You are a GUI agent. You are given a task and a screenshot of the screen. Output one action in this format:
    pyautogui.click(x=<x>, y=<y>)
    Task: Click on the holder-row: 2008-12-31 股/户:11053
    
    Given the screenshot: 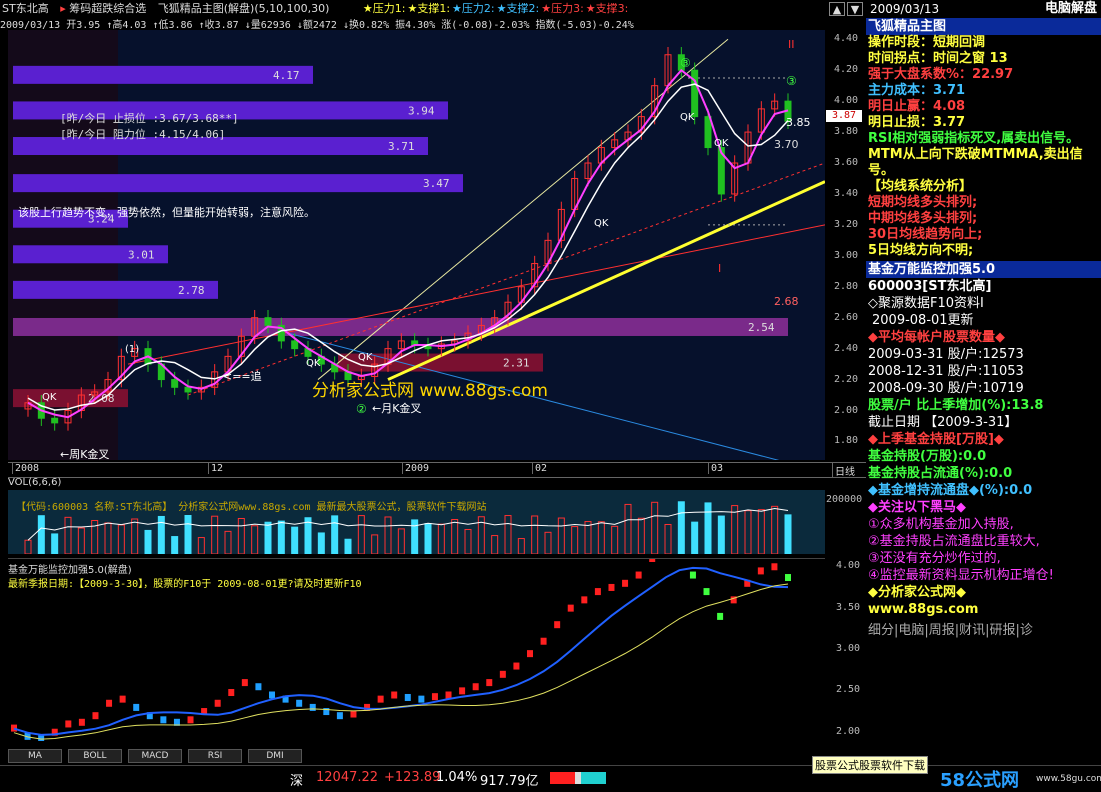 What is the action you would take?
    pyautogui.click(x=946, y=371)
    